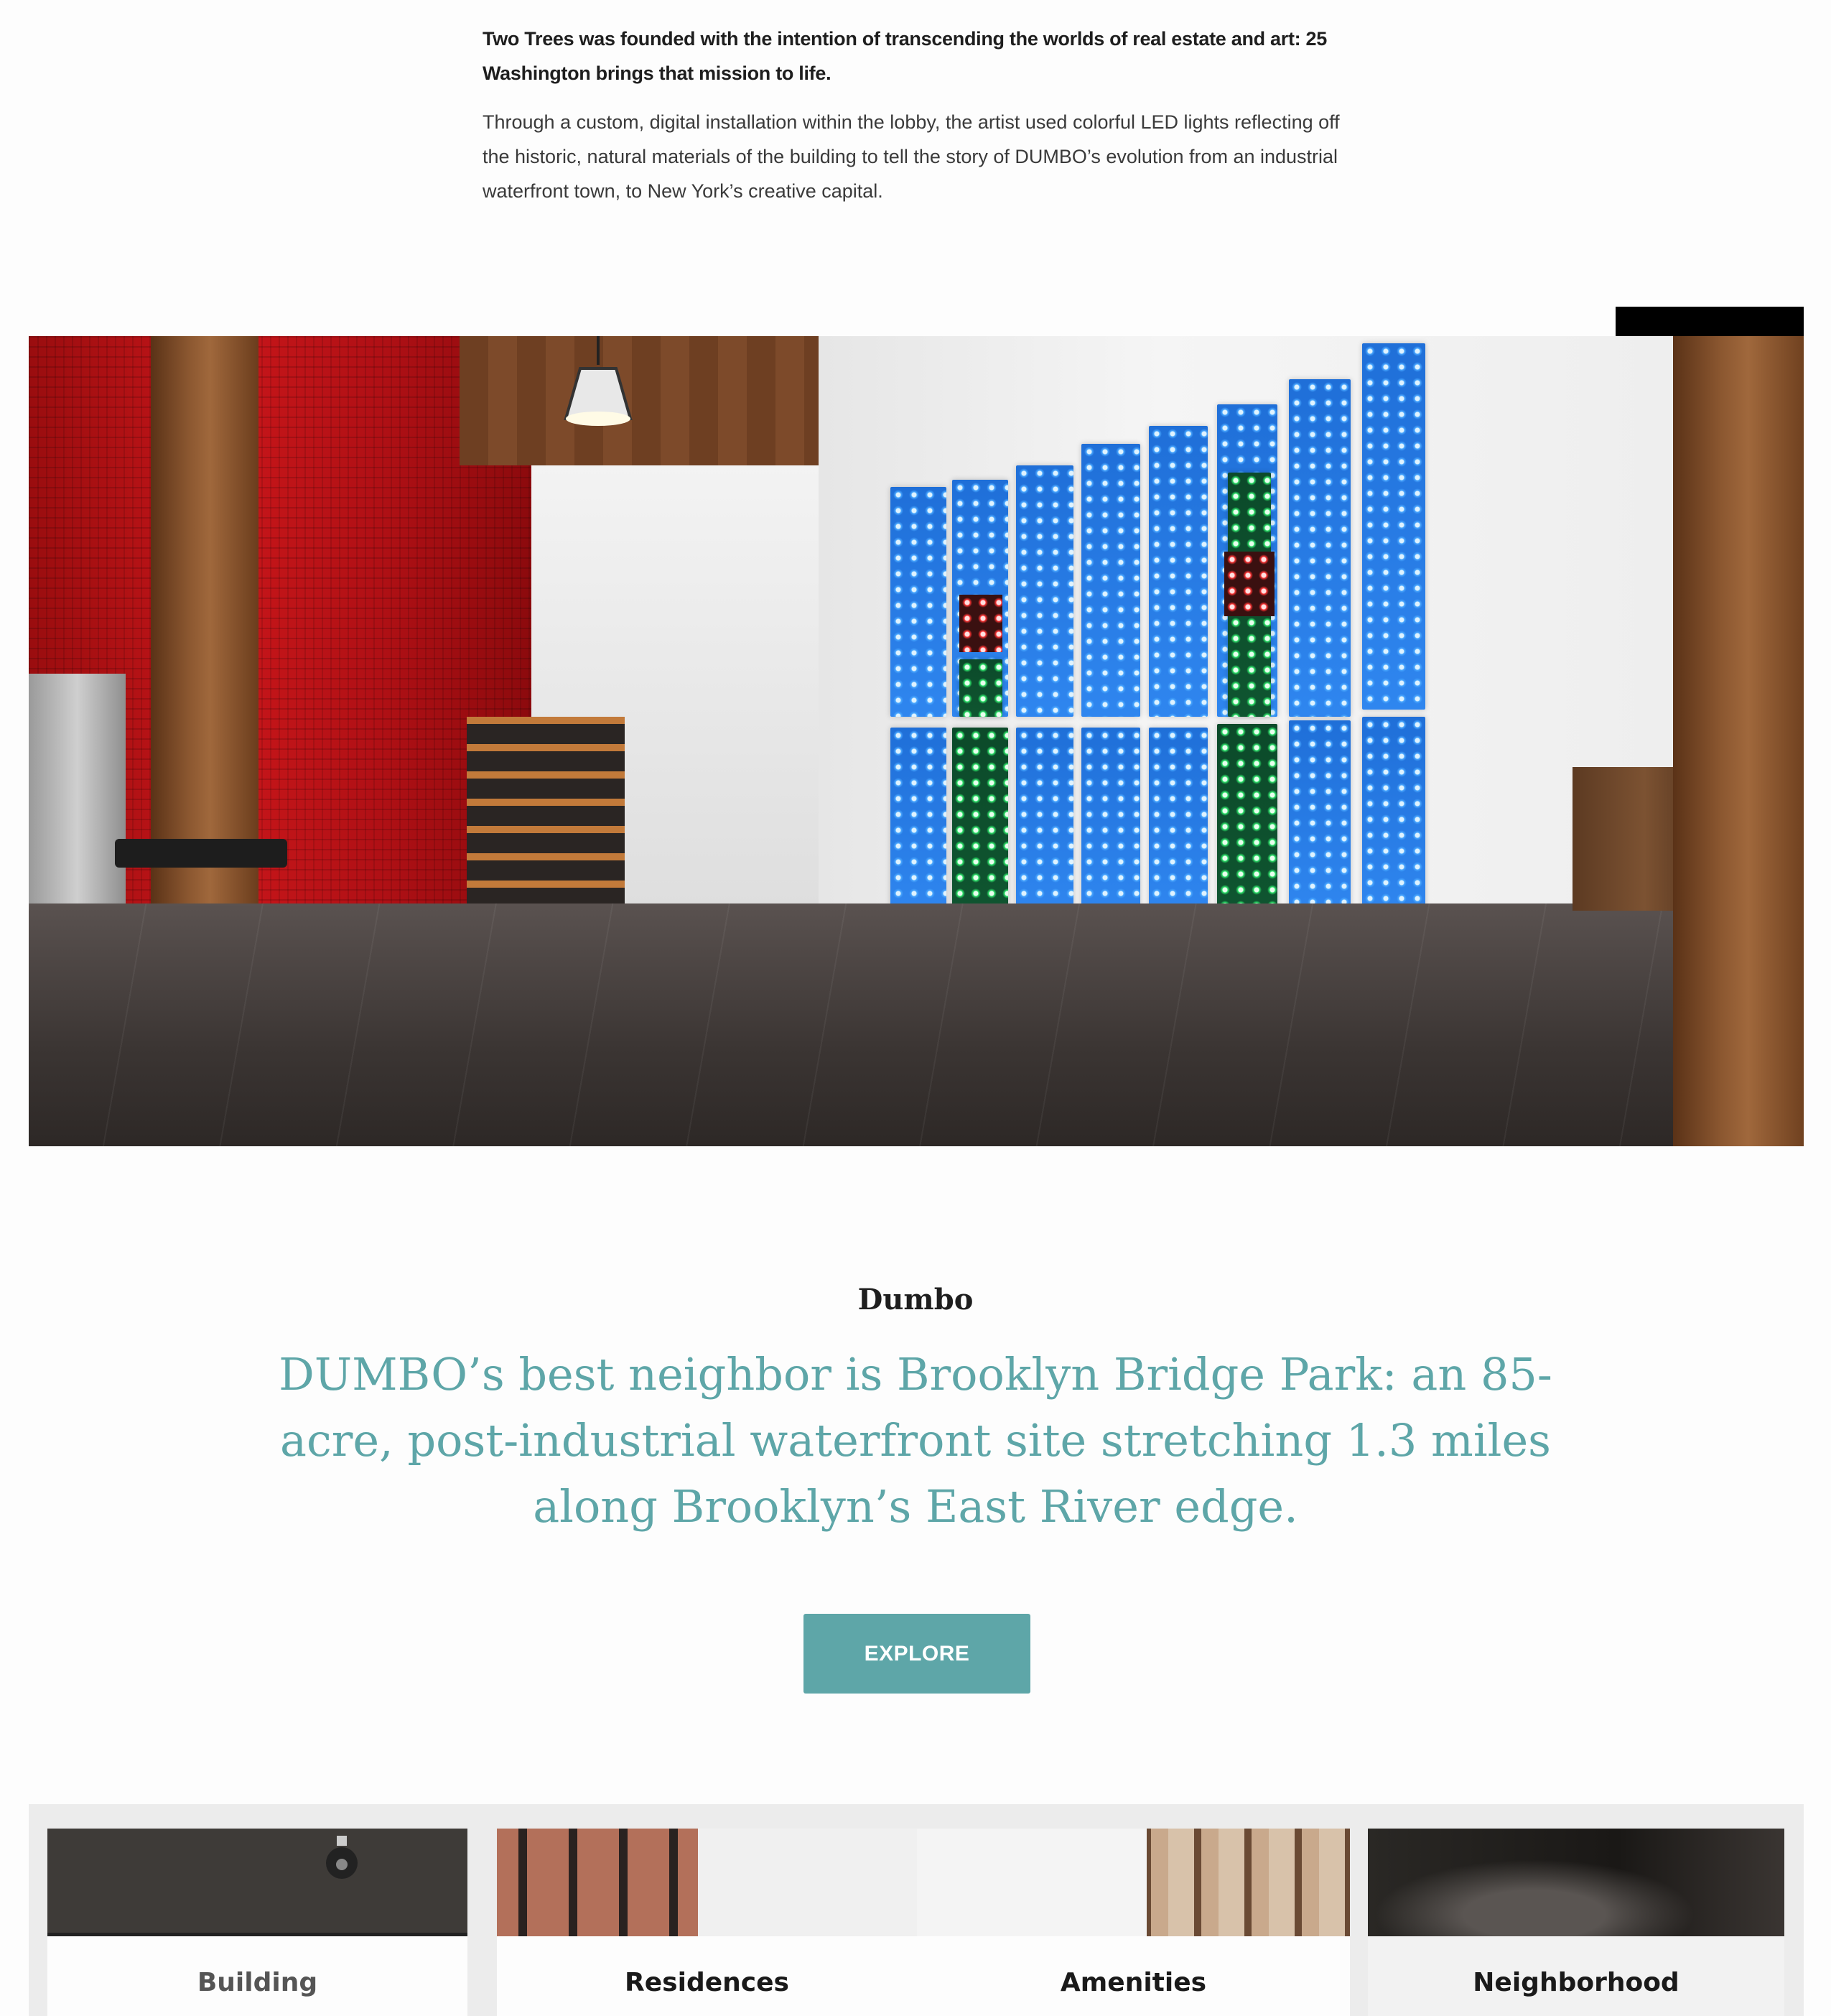  Describe the element at coordinates (707, 1982) in the screenshot. I see `card-label: Residences` at that location.